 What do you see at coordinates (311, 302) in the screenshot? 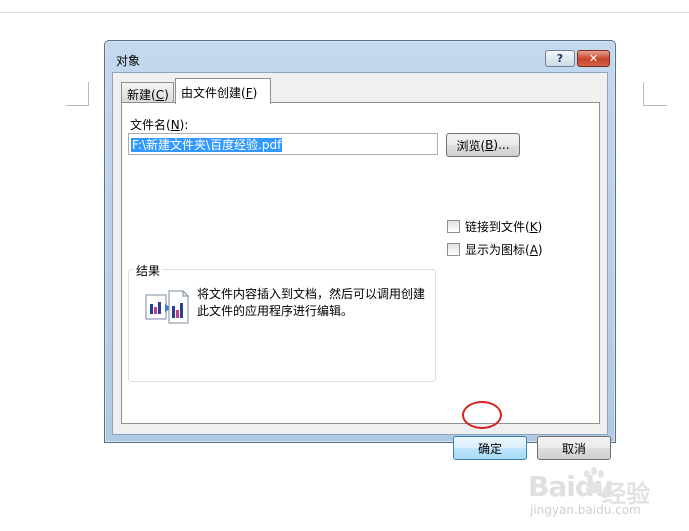
I see `result-description: 将文件内容插入到文档，然后可以调用创建此文件的应用程序进行编辑。` at bounding box center [311, 302].